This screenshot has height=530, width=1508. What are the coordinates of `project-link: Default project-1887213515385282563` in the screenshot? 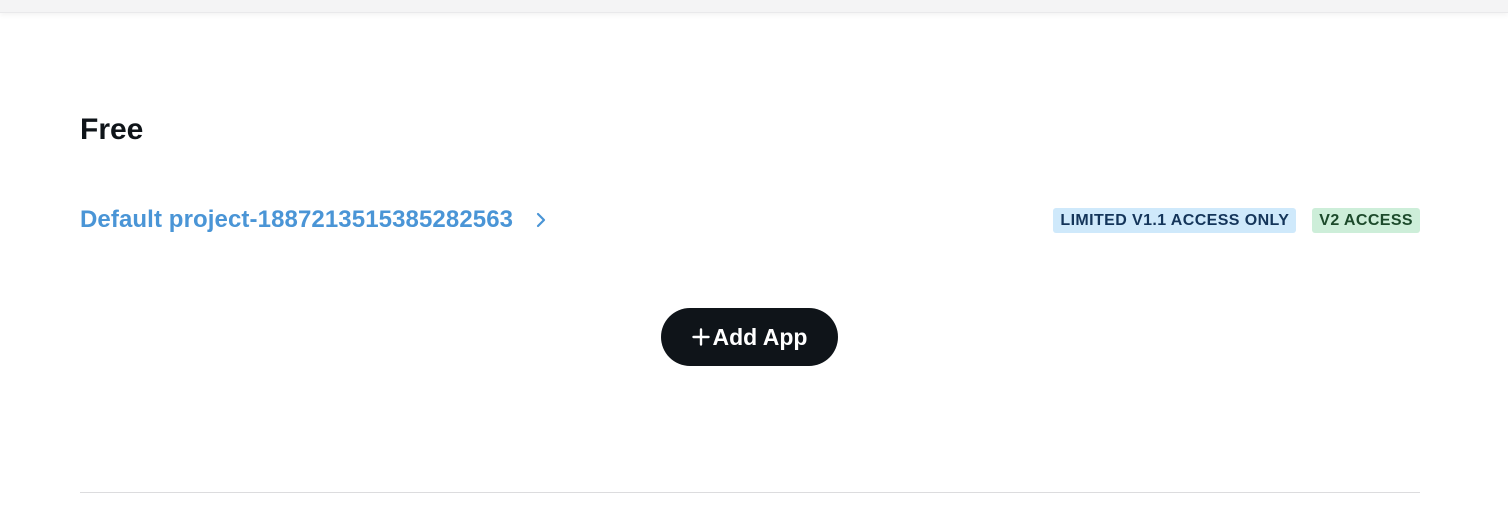 It's located at (314, 220).